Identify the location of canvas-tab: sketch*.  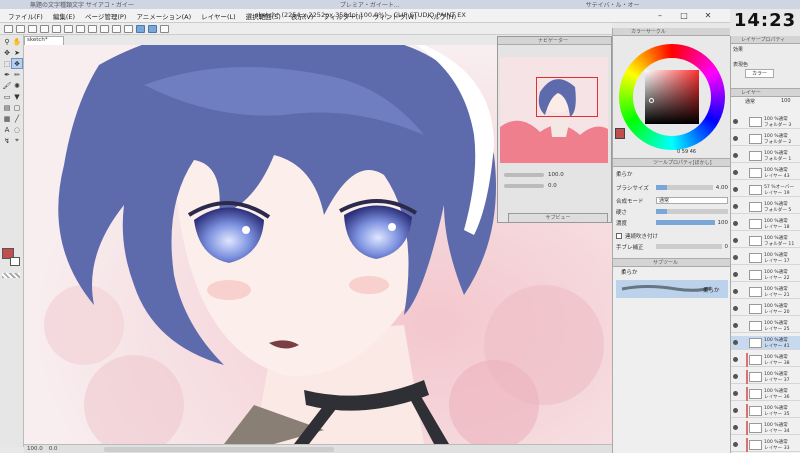
(44, 40).